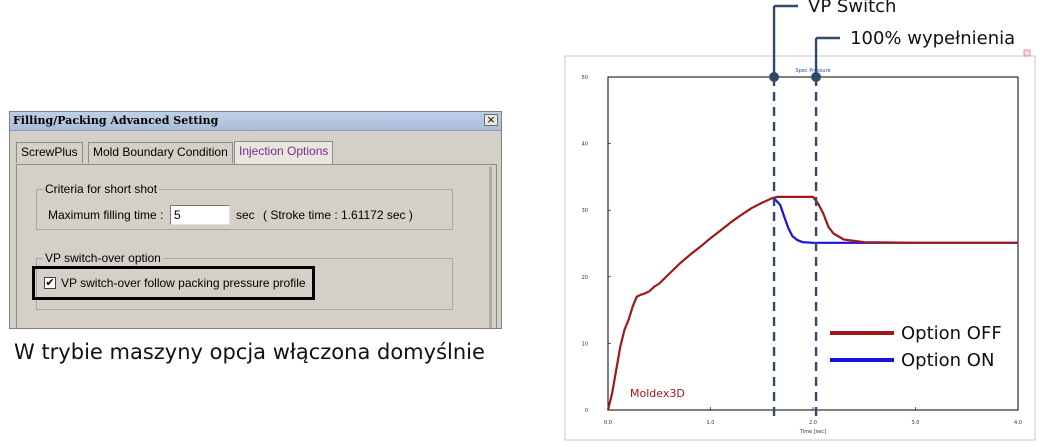 The image size is (1040, 447). I want to click on y-tick-label: 40, so click(585, 145).